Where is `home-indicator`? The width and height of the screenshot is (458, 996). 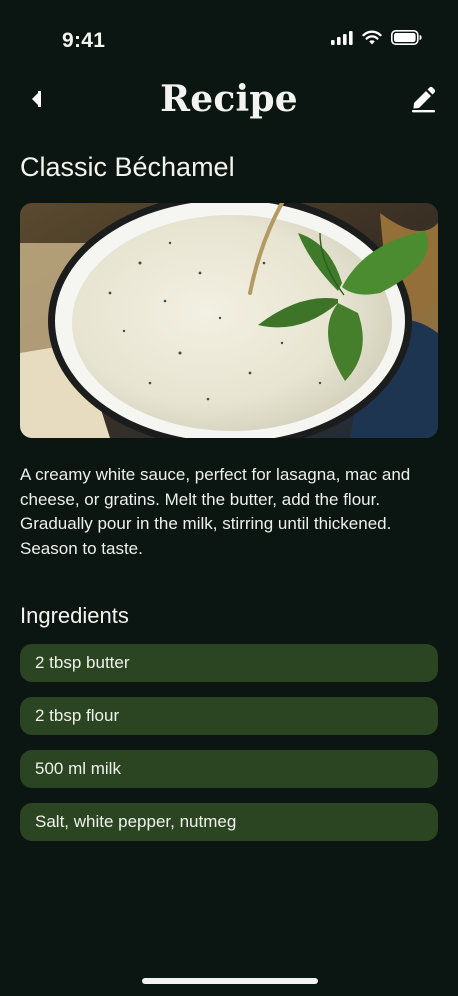
home-indicator is located at coordinates (230, 981).